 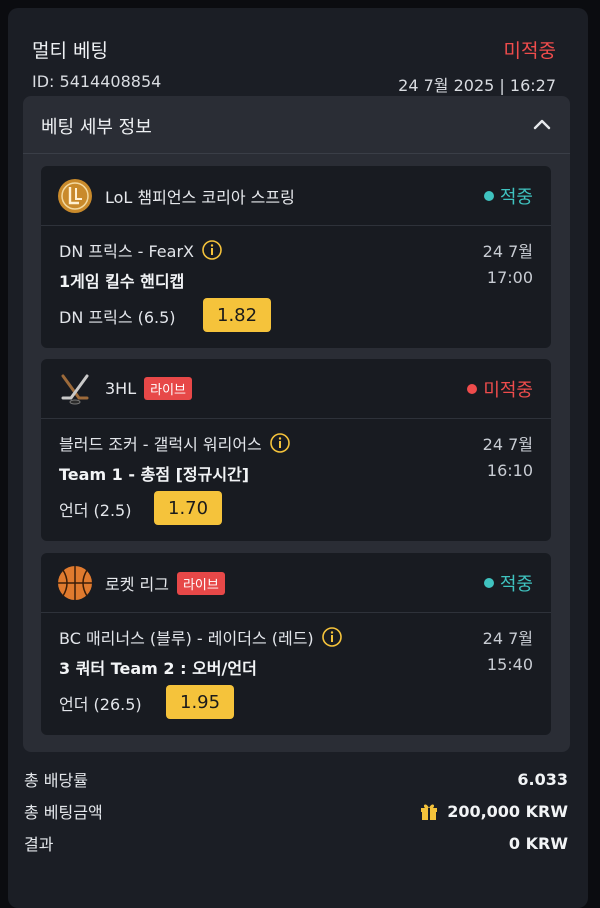 What do you see at coordinates (126, 251) in the screenshot?
I see `match-label: DN 프릭스 - FearX` at bounding box center [126, 251].